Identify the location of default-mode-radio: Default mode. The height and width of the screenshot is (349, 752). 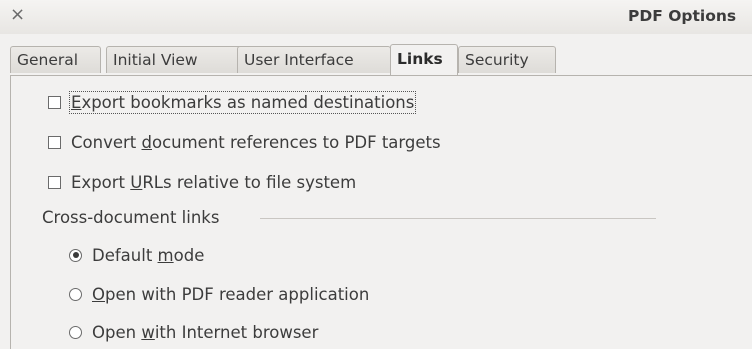
(136, 255).